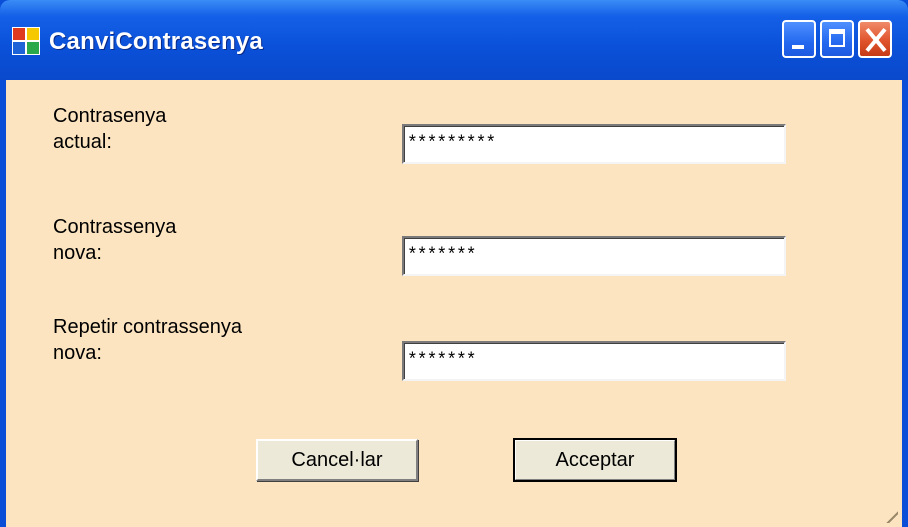 This screenshot has height=527, width=908. What do you see at coordinates (156, 41) in the screenshot?
I see `window-title: CanviContrasenya` at bounding box center [156, 41].